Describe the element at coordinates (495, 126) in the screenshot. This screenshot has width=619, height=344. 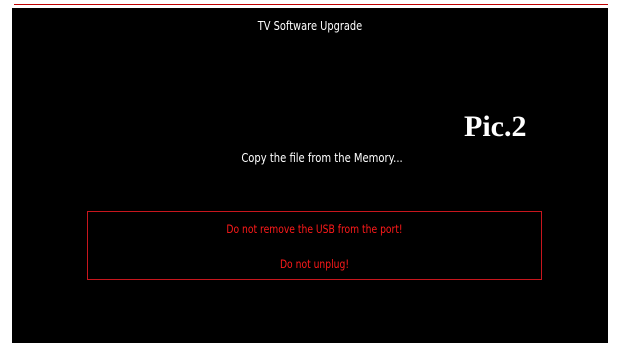
I see `picture-label: Pic.2` at that location.